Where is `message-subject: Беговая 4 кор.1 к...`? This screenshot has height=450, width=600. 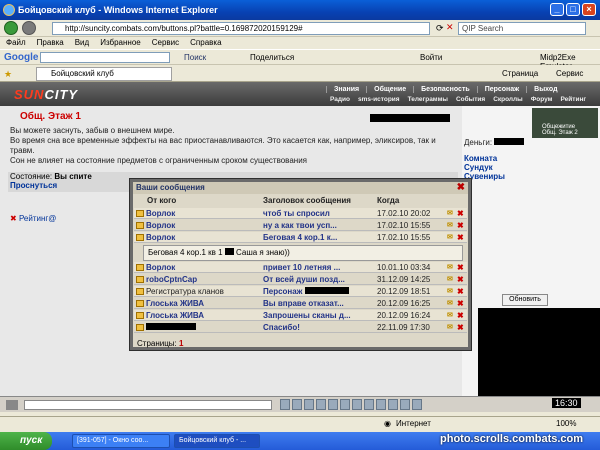
message-subject: Беговая 4 кор.1 к... is located at coordinates (312, 237).